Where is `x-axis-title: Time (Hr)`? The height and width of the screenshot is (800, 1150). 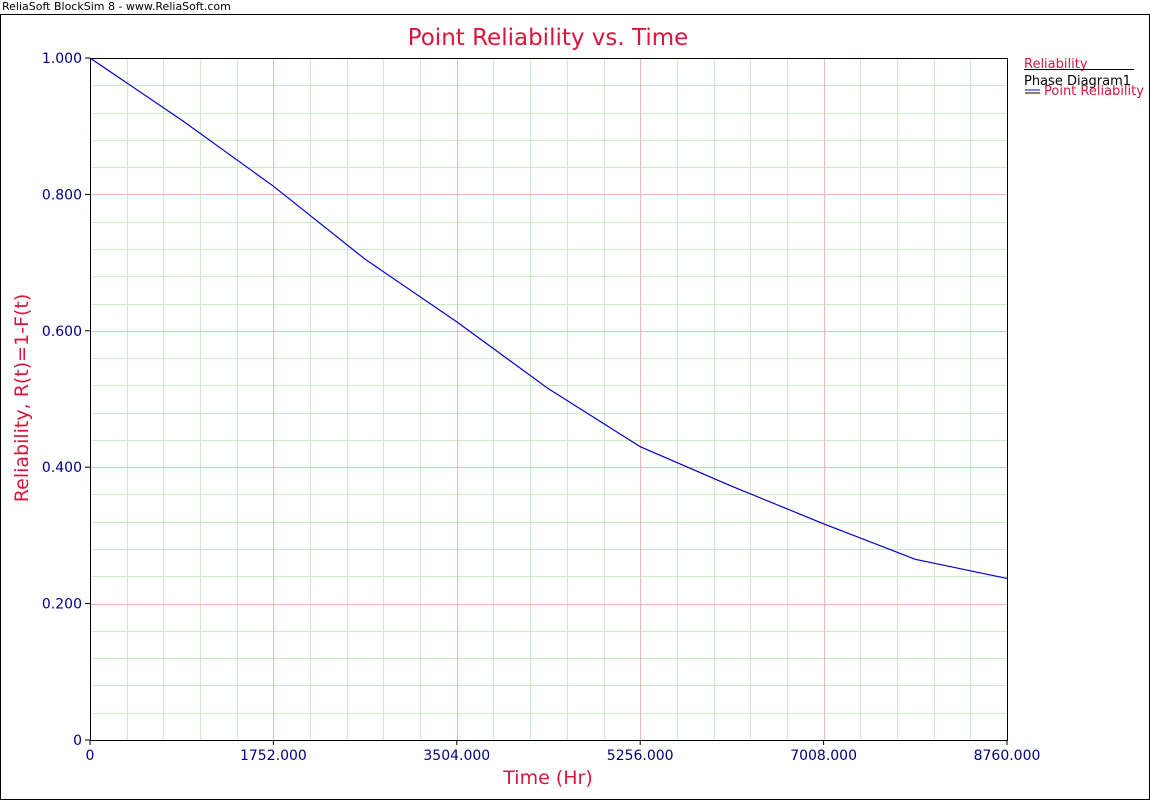
x-axis-title: Time (Hr) is located at coordinates (547, 778).